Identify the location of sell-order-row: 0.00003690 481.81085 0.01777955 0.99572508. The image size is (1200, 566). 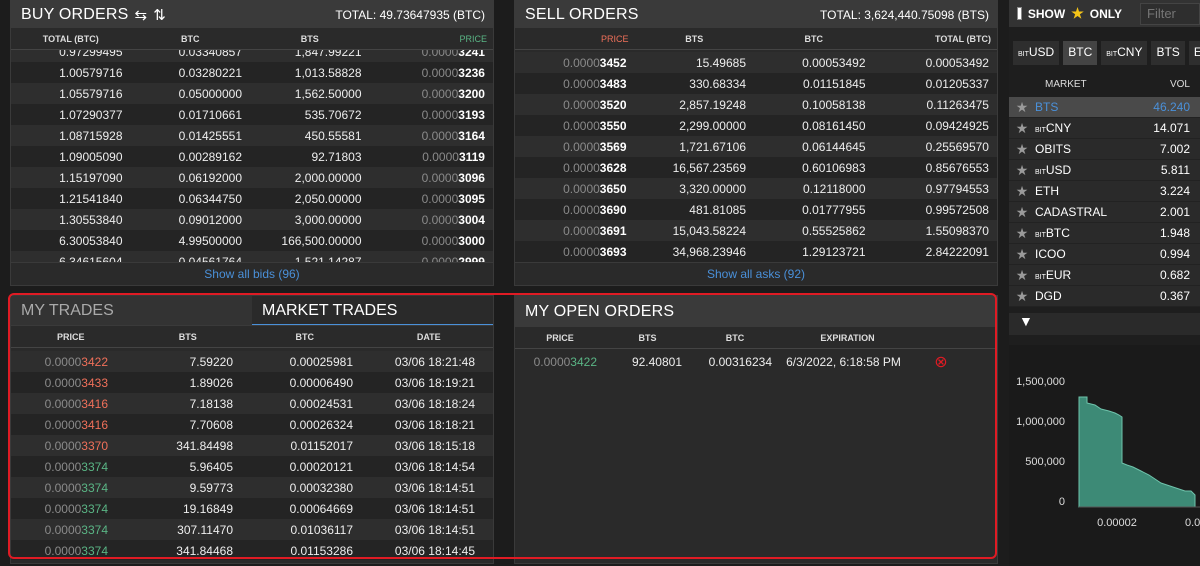
(756, 209).